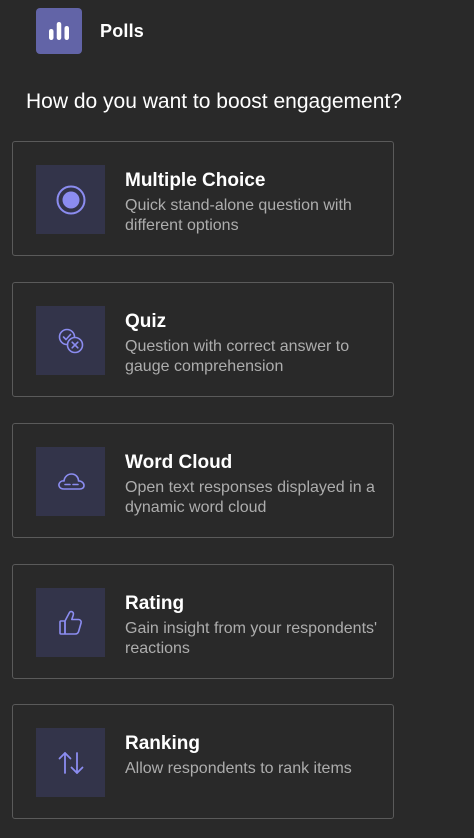 The height and width of the screenshot is (838, 474). I want to click on page-title: How do you want to boost engagement?, so click(214, 101).